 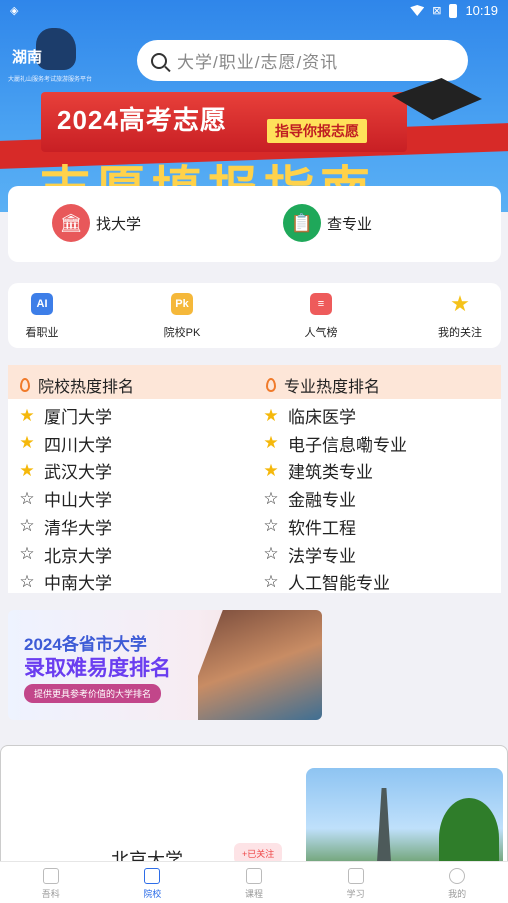 I want to click on nav-item-subjects: 吾科, so click(x=51, y=882).